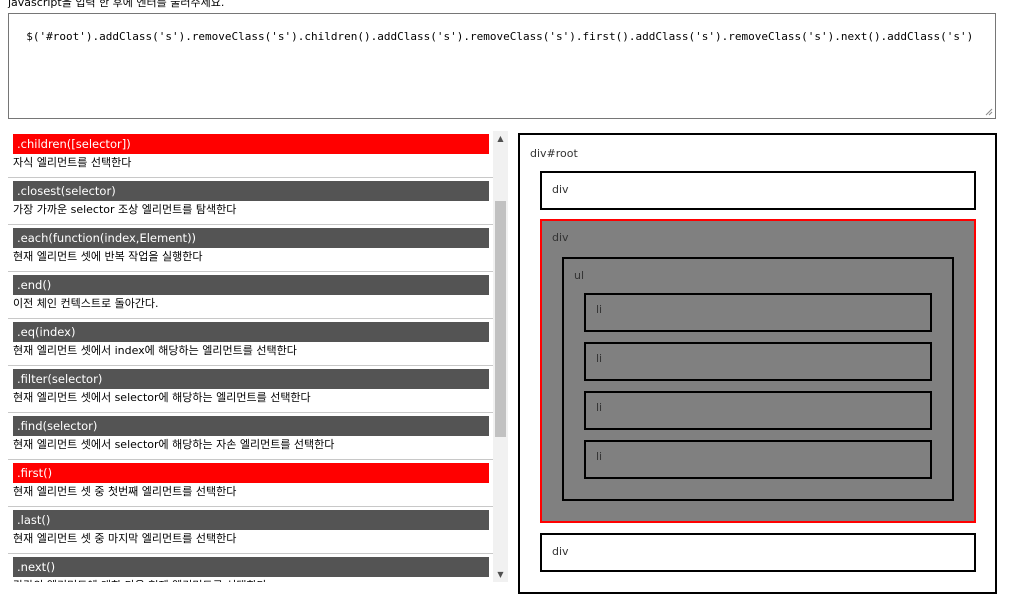 Image resolution: width=1011 pixels, height=607 pixels. What do you see at coordinates (251, 520) in the screenshot?
I see `method-name: .last()` at bounding box center [251, 520].